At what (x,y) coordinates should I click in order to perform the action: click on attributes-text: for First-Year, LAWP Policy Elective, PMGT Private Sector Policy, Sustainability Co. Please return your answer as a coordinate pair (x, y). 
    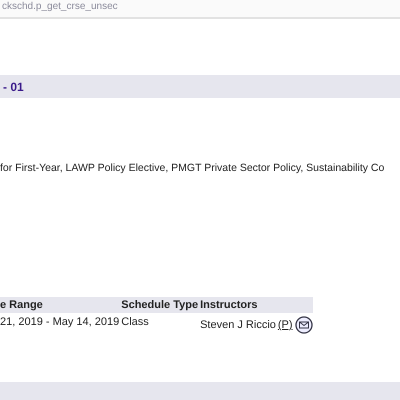
    Looking at the image, I should click on (193, 168).